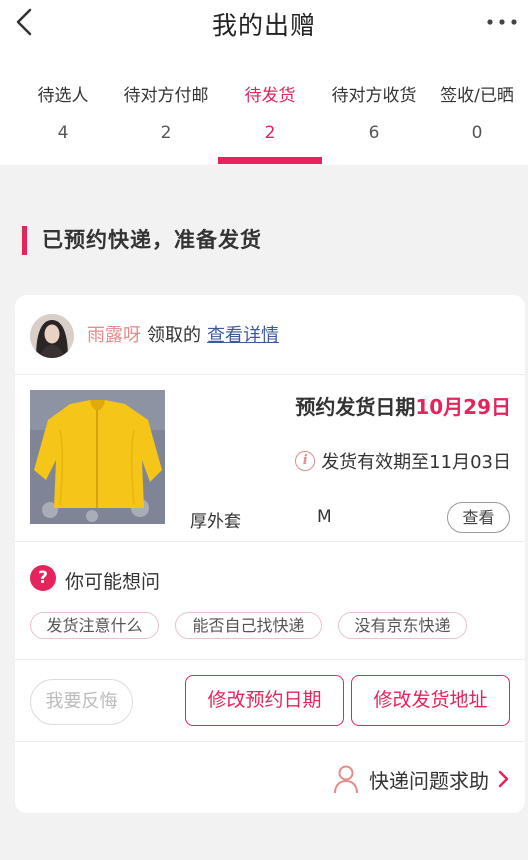 The width and height of the screenshot is (528, 860). Describe the element at coordinates (270, 160) in the screenshot. I see `active-tab-indicator` at that location.